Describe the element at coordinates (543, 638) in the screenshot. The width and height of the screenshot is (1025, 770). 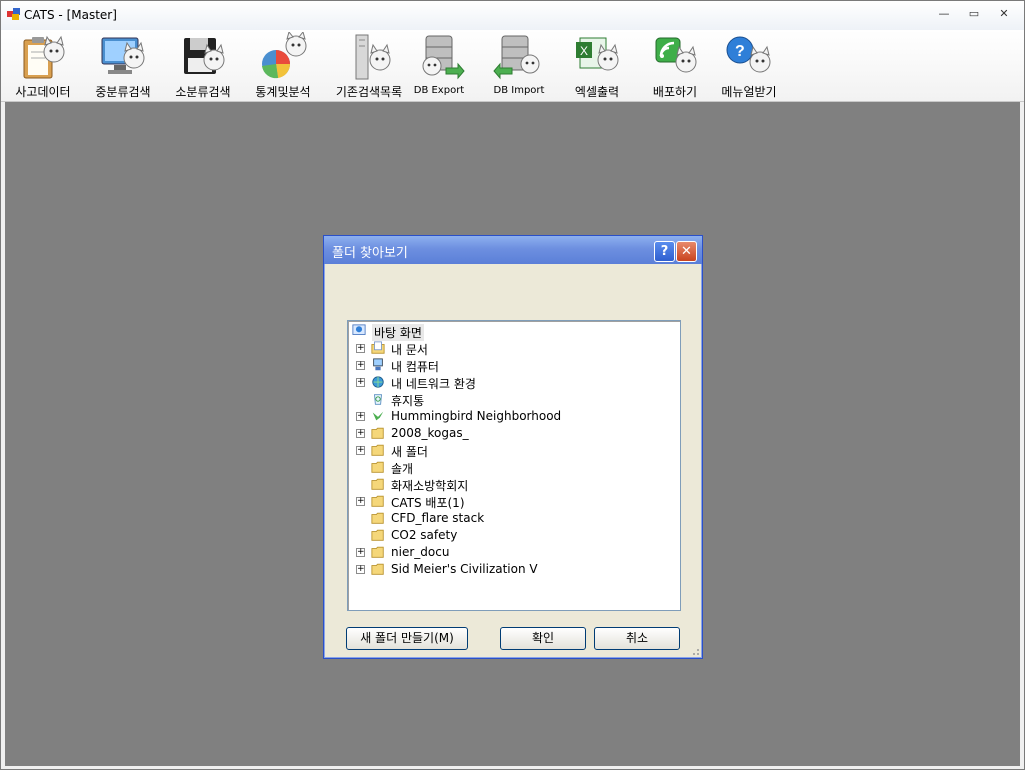
I see `ok-button: 확인` at that location.